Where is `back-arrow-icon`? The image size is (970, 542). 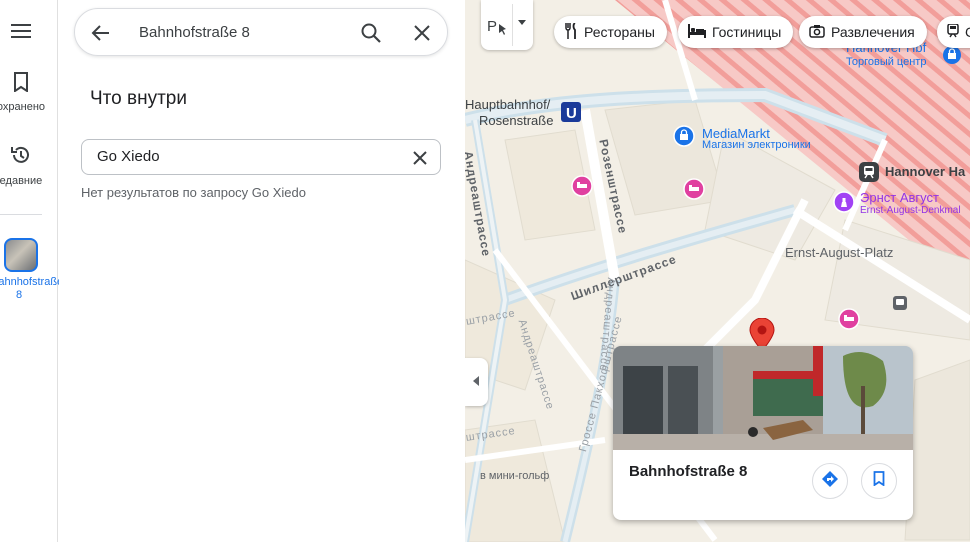 back-arrow-icon is located at coordinates (101, 33).